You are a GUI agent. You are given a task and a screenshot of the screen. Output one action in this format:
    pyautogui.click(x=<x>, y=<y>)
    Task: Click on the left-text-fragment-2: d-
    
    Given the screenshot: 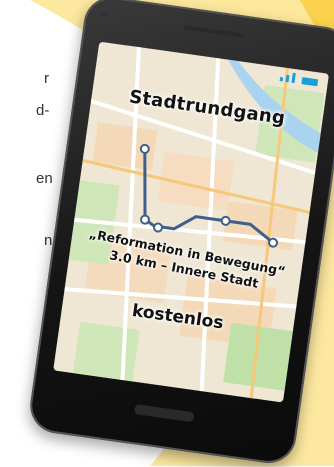 What is the action you would take?
    pyautogui.click(x=43, y=110)
    